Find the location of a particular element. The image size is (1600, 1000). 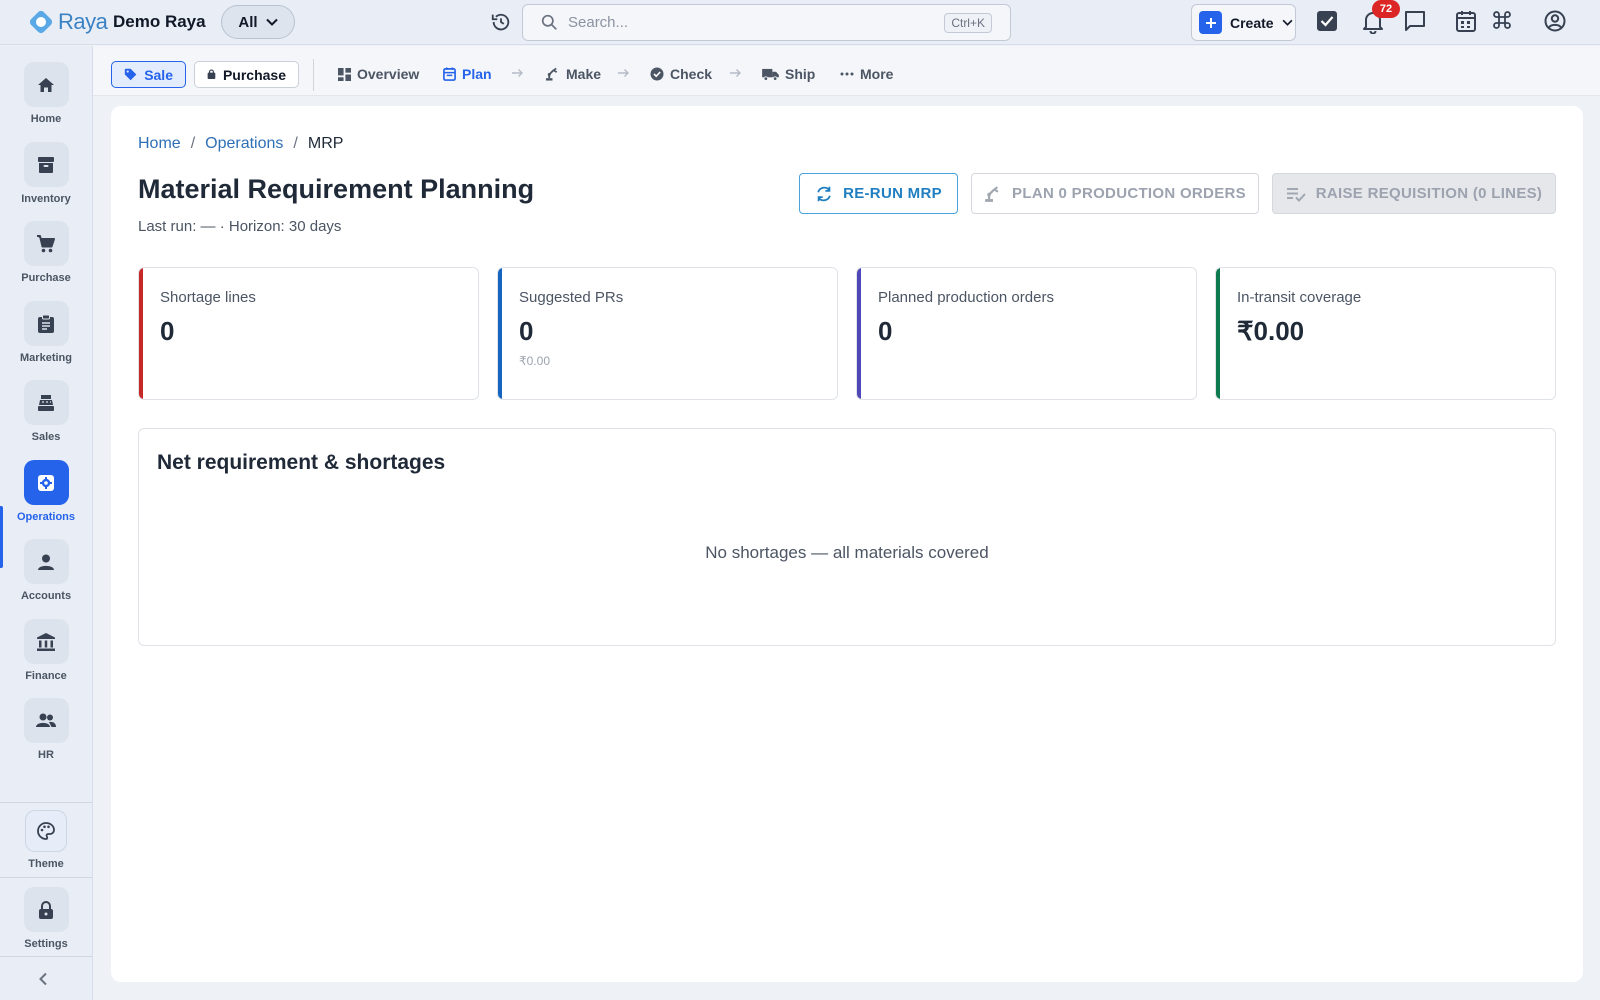

empty-state-message: No shortages — all materials covered is located at coordinates (847, 552).